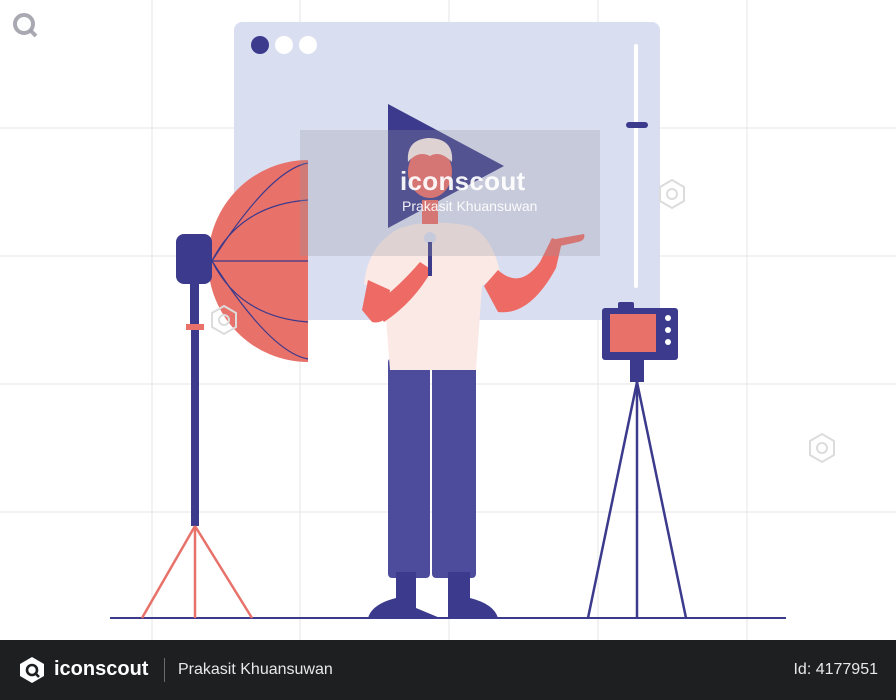 Image resolution: width=896 pixels, height=700 pixels. I want to click on asset-id: Id: 4177951, so click(835, 669).